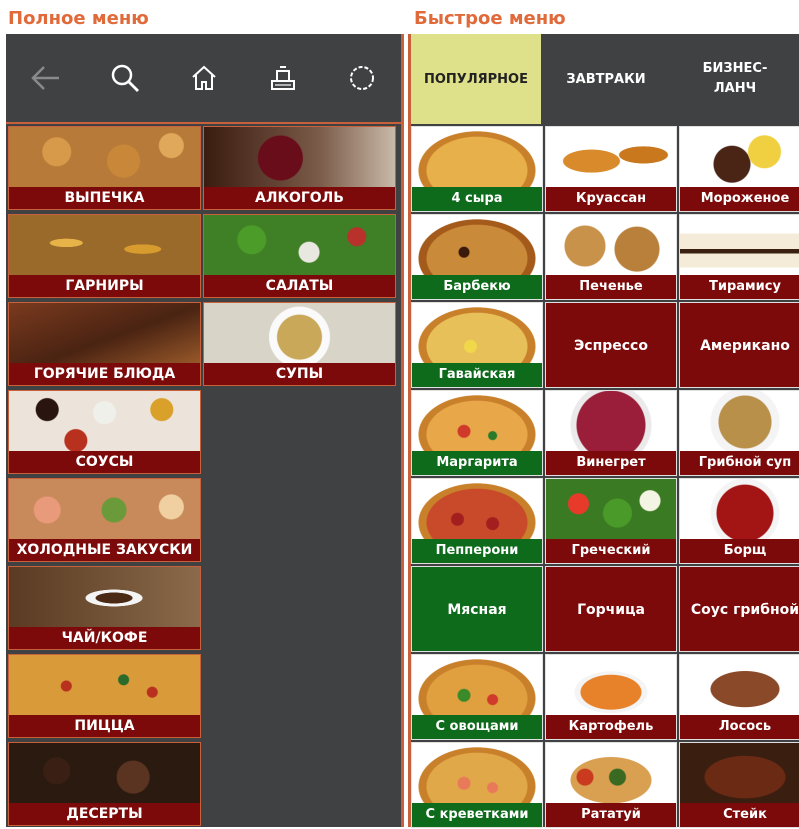  I want to click on tab-business-lunch: БИЗНЕС-ЛАНЧ, so click(735, 79).